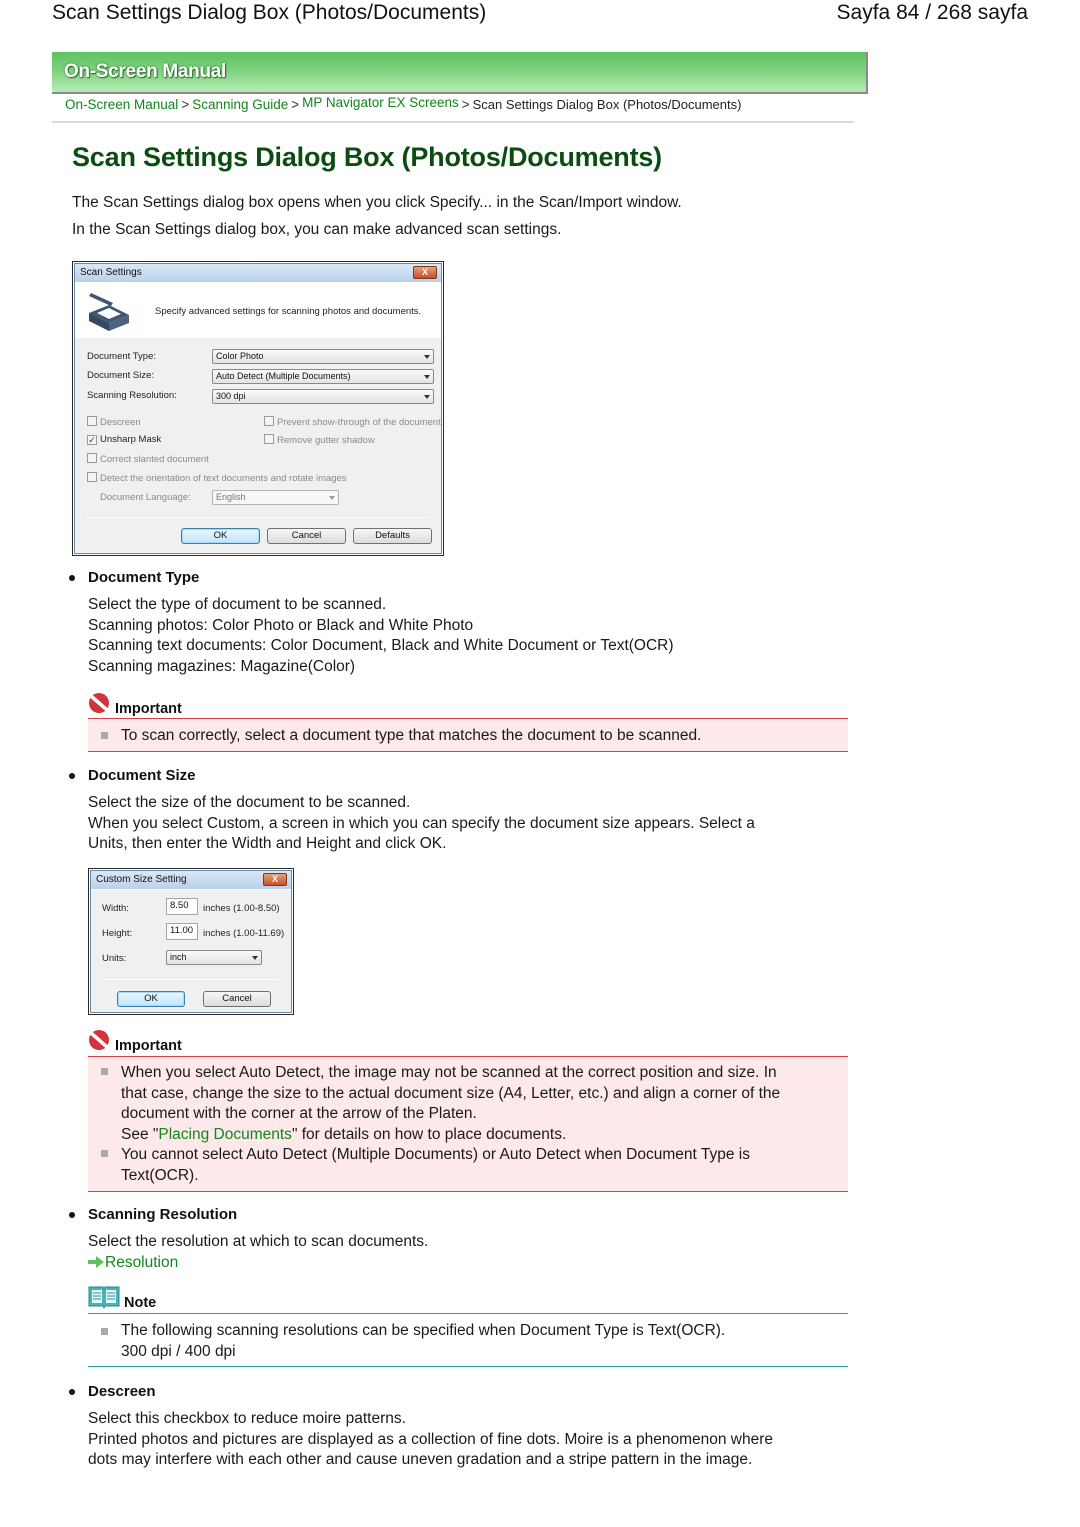 The height and width of the screenshot is (1527, 1080). What do you see at coordinates (225, 1134) in the screenshot?
I see `placing-documents-link: Placing Documents` at bounding box center [225, 1134].